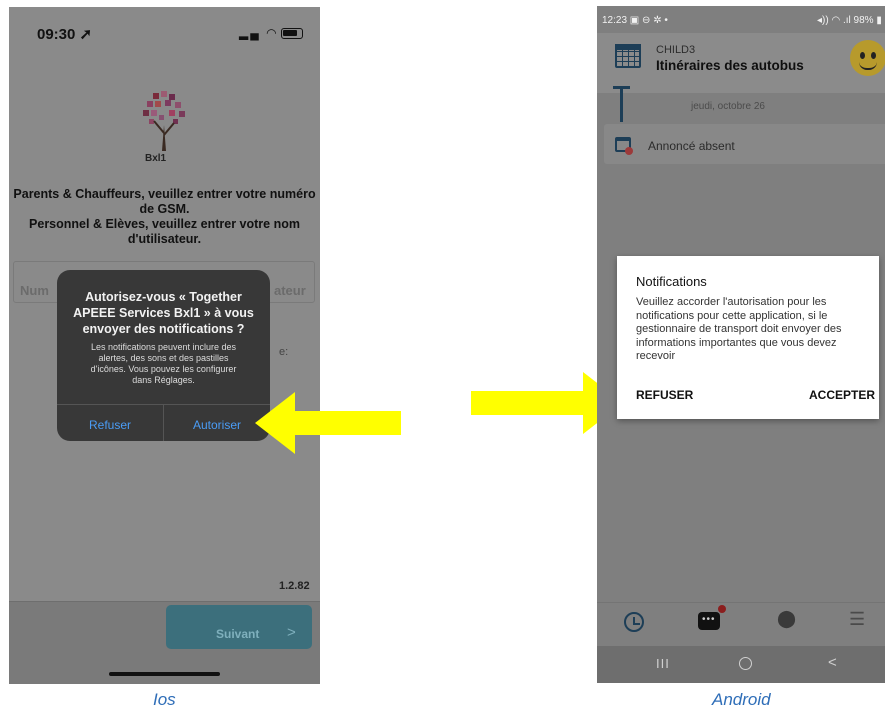  What do you see at coordinates (745, 663) in the screenshot?
I see `home-icon` at bounding box center [745, 663].